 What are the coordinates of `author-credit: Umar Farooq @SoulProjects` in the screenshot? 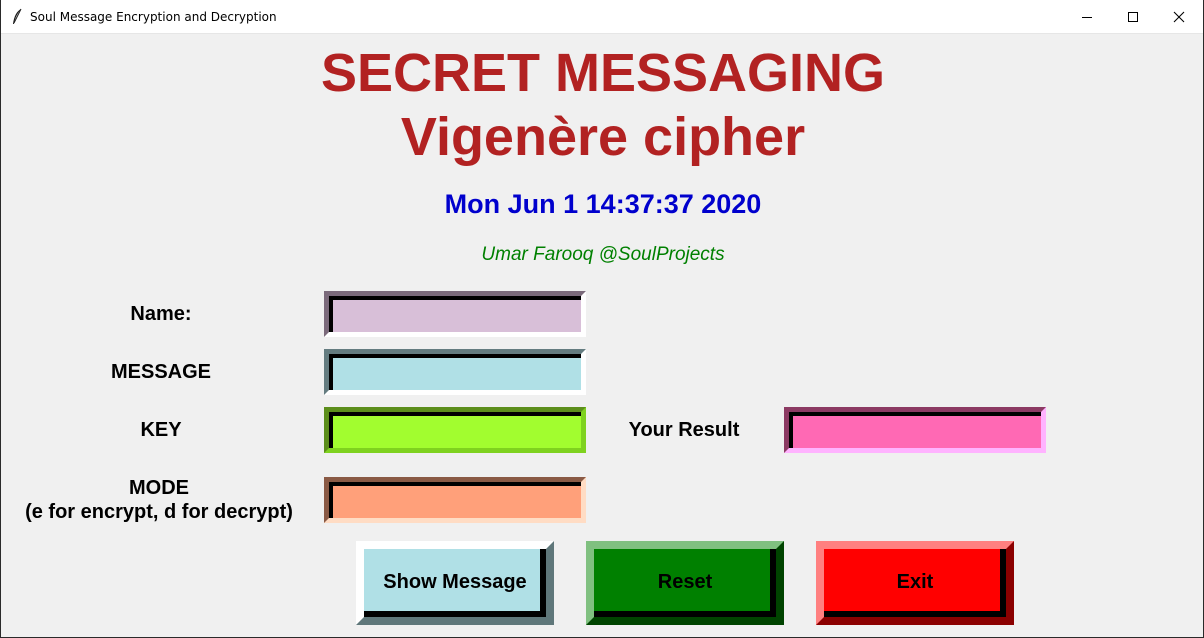 It's located at (603, 254).